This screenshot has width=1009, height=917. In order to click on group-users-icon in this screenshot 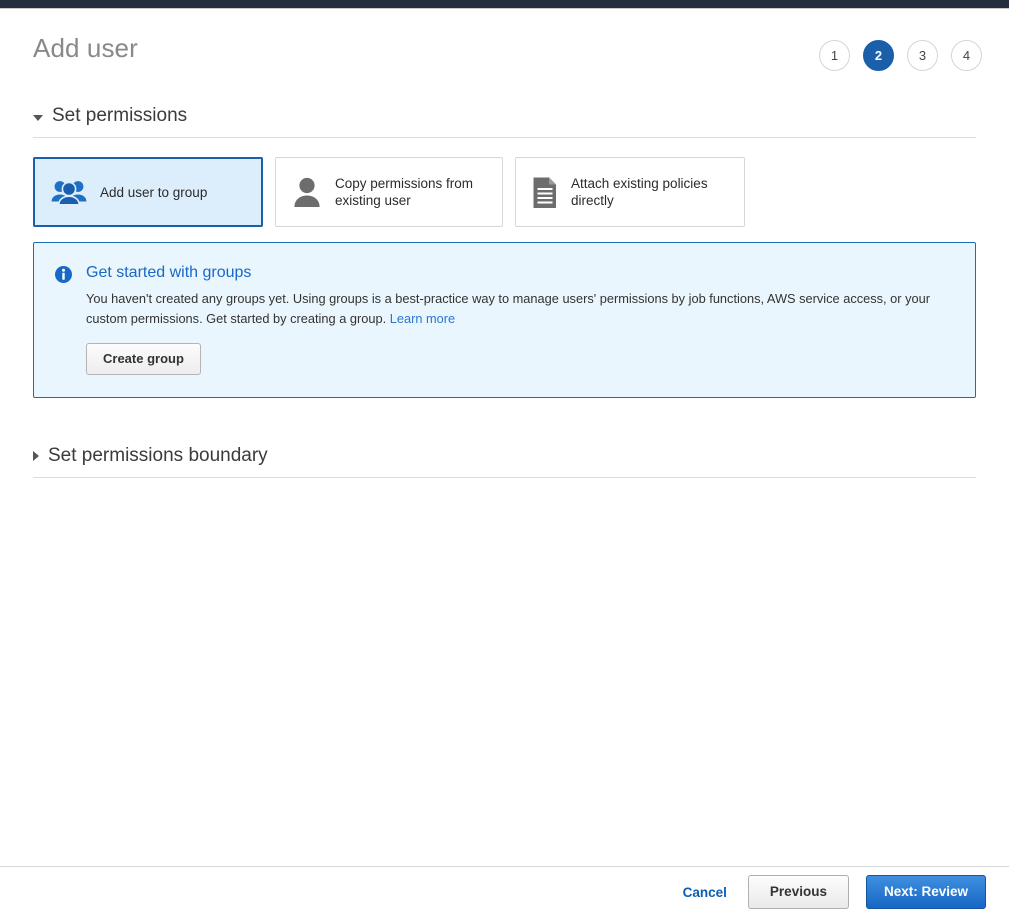, I will do `click(69, 192)`.